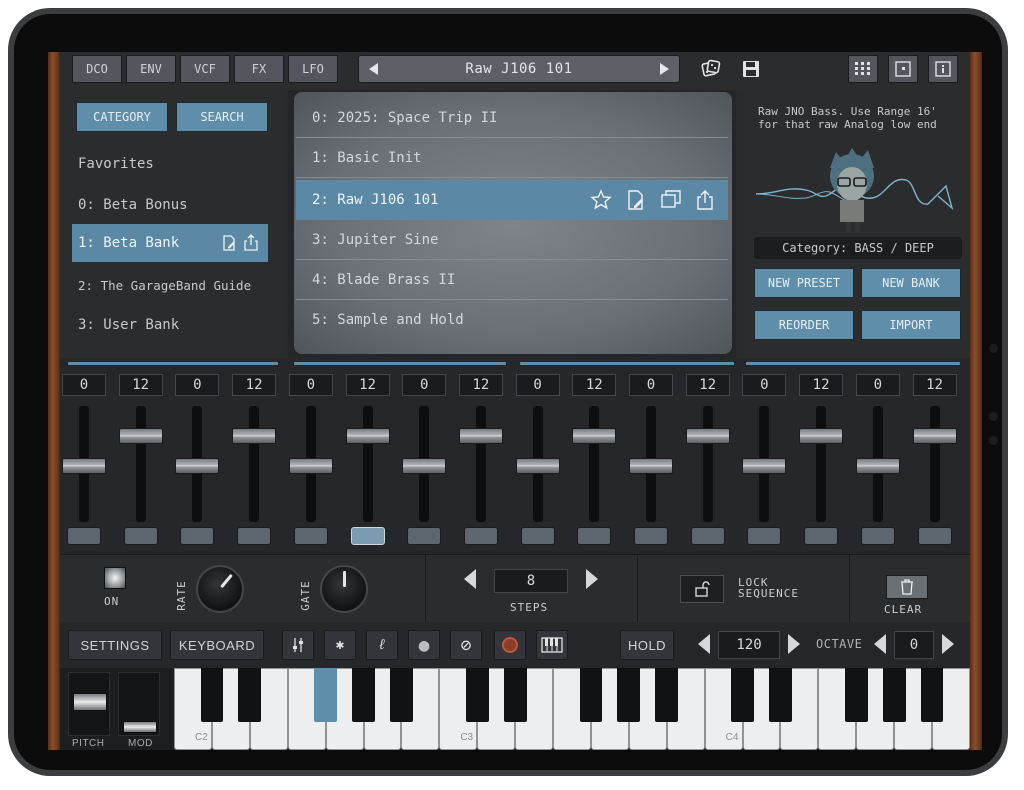  Describe the element at coordinates (664, 69) in the screenshot. I see `next-preset-icon` at that location.